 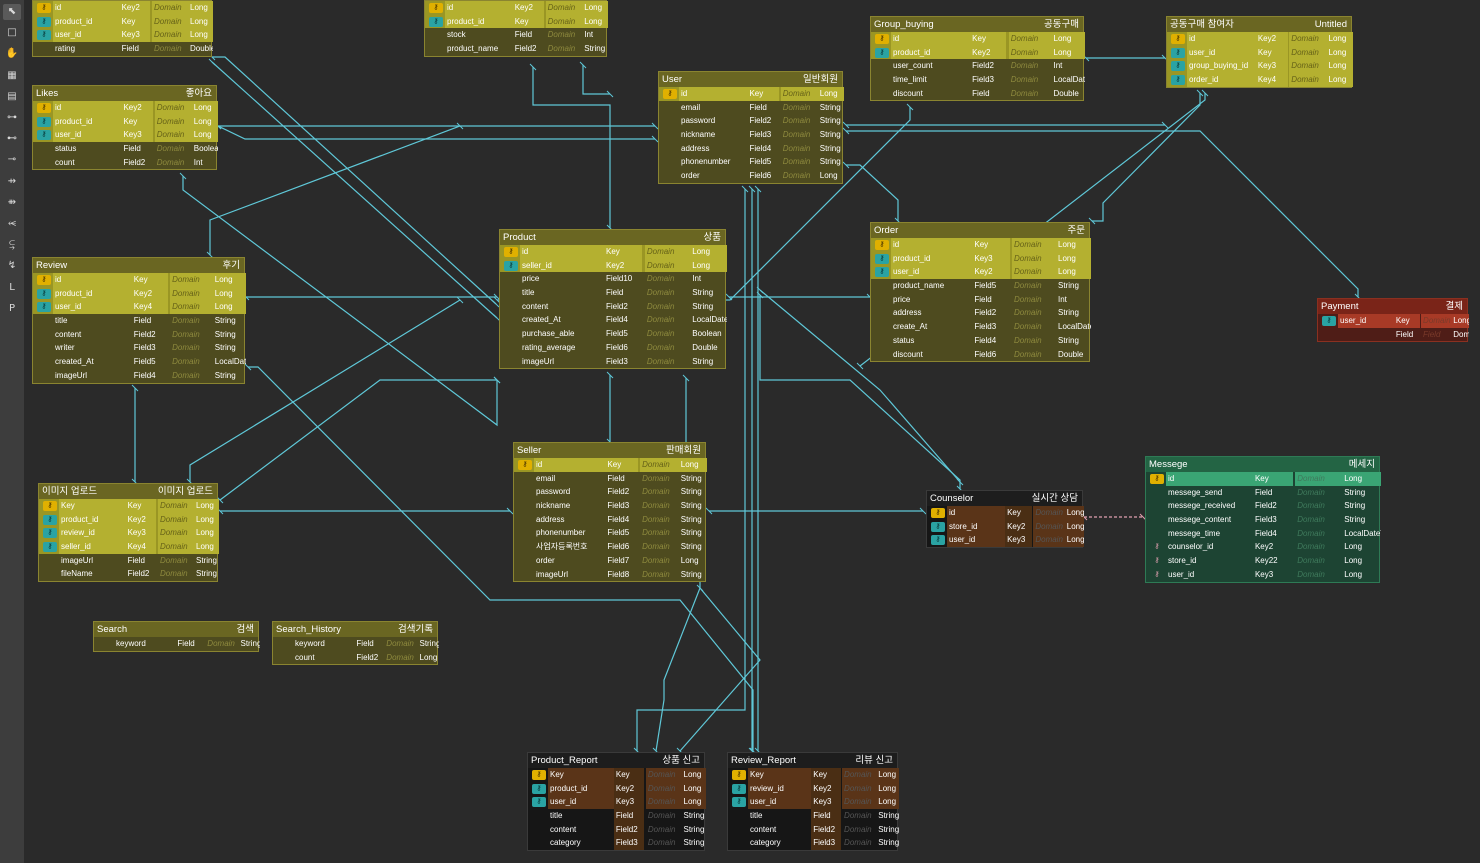 What do you see at coordinates (129, 547) in the screenshot?
I see `column-row: ⚷ seller_id Key4 Domain Long` at bounding box center [129, 547].